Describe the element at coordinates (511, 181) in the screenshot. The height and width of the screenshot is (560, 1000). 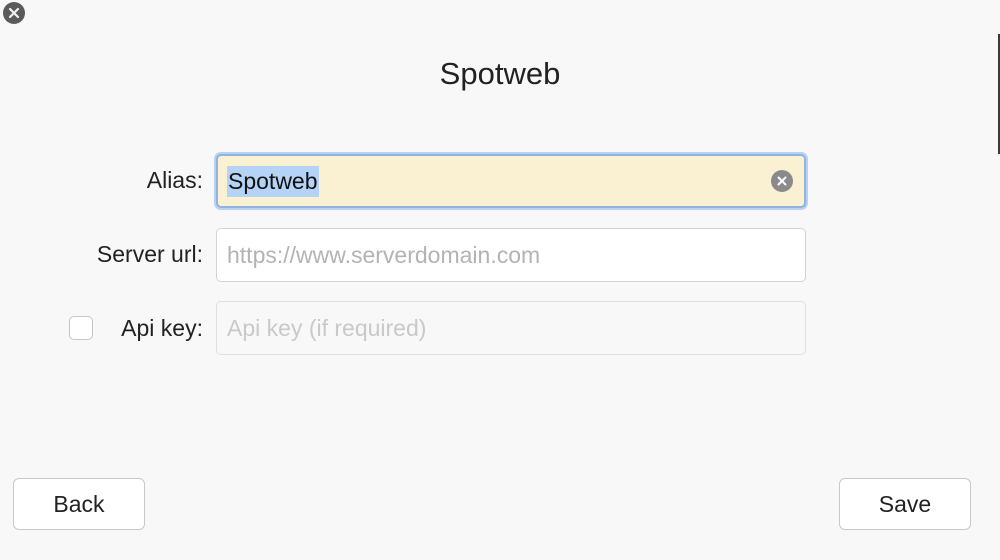
I see `alias-field: Spotweb` at that location.